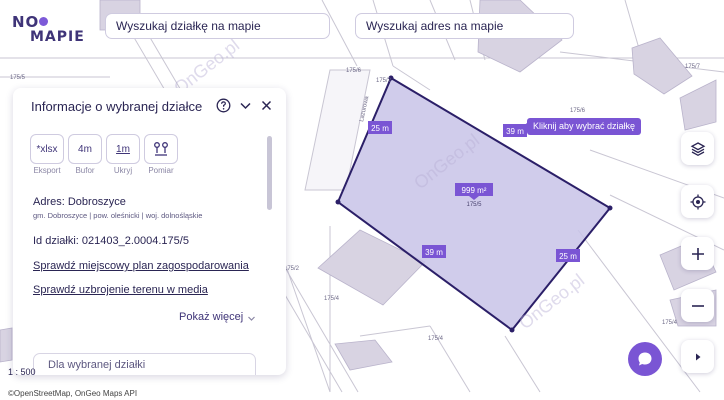  I want to click on show-more-button: Pokaż więcej, so click(211, 317).